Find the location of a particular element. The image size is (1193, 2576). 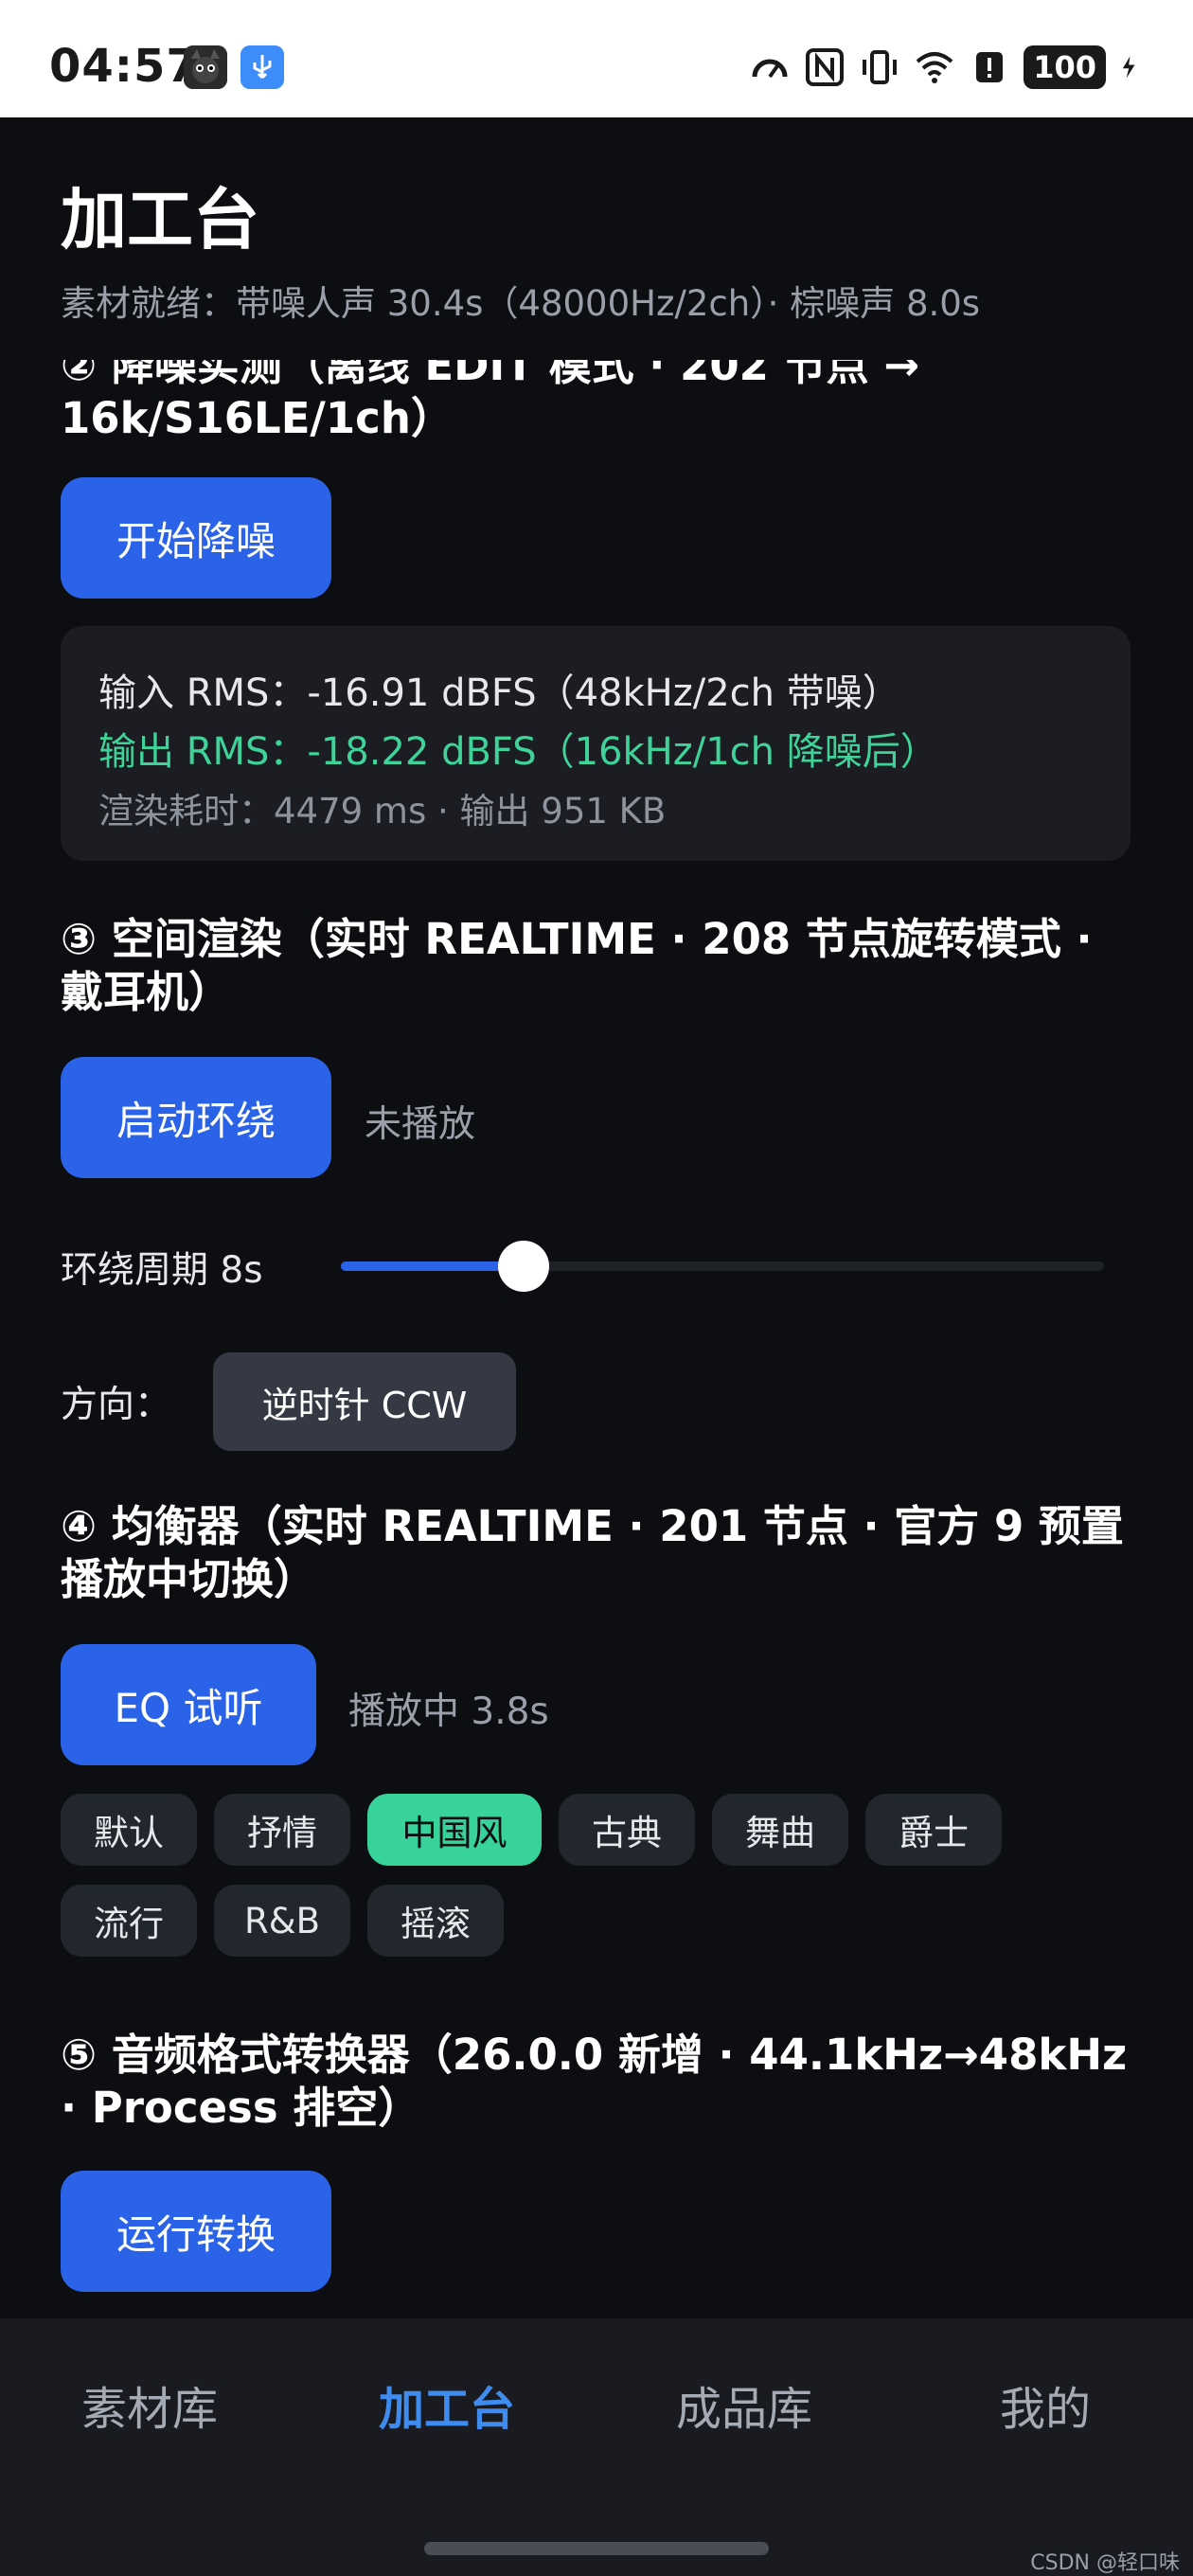

speedometer-icon is located at coordinates (770, 69).